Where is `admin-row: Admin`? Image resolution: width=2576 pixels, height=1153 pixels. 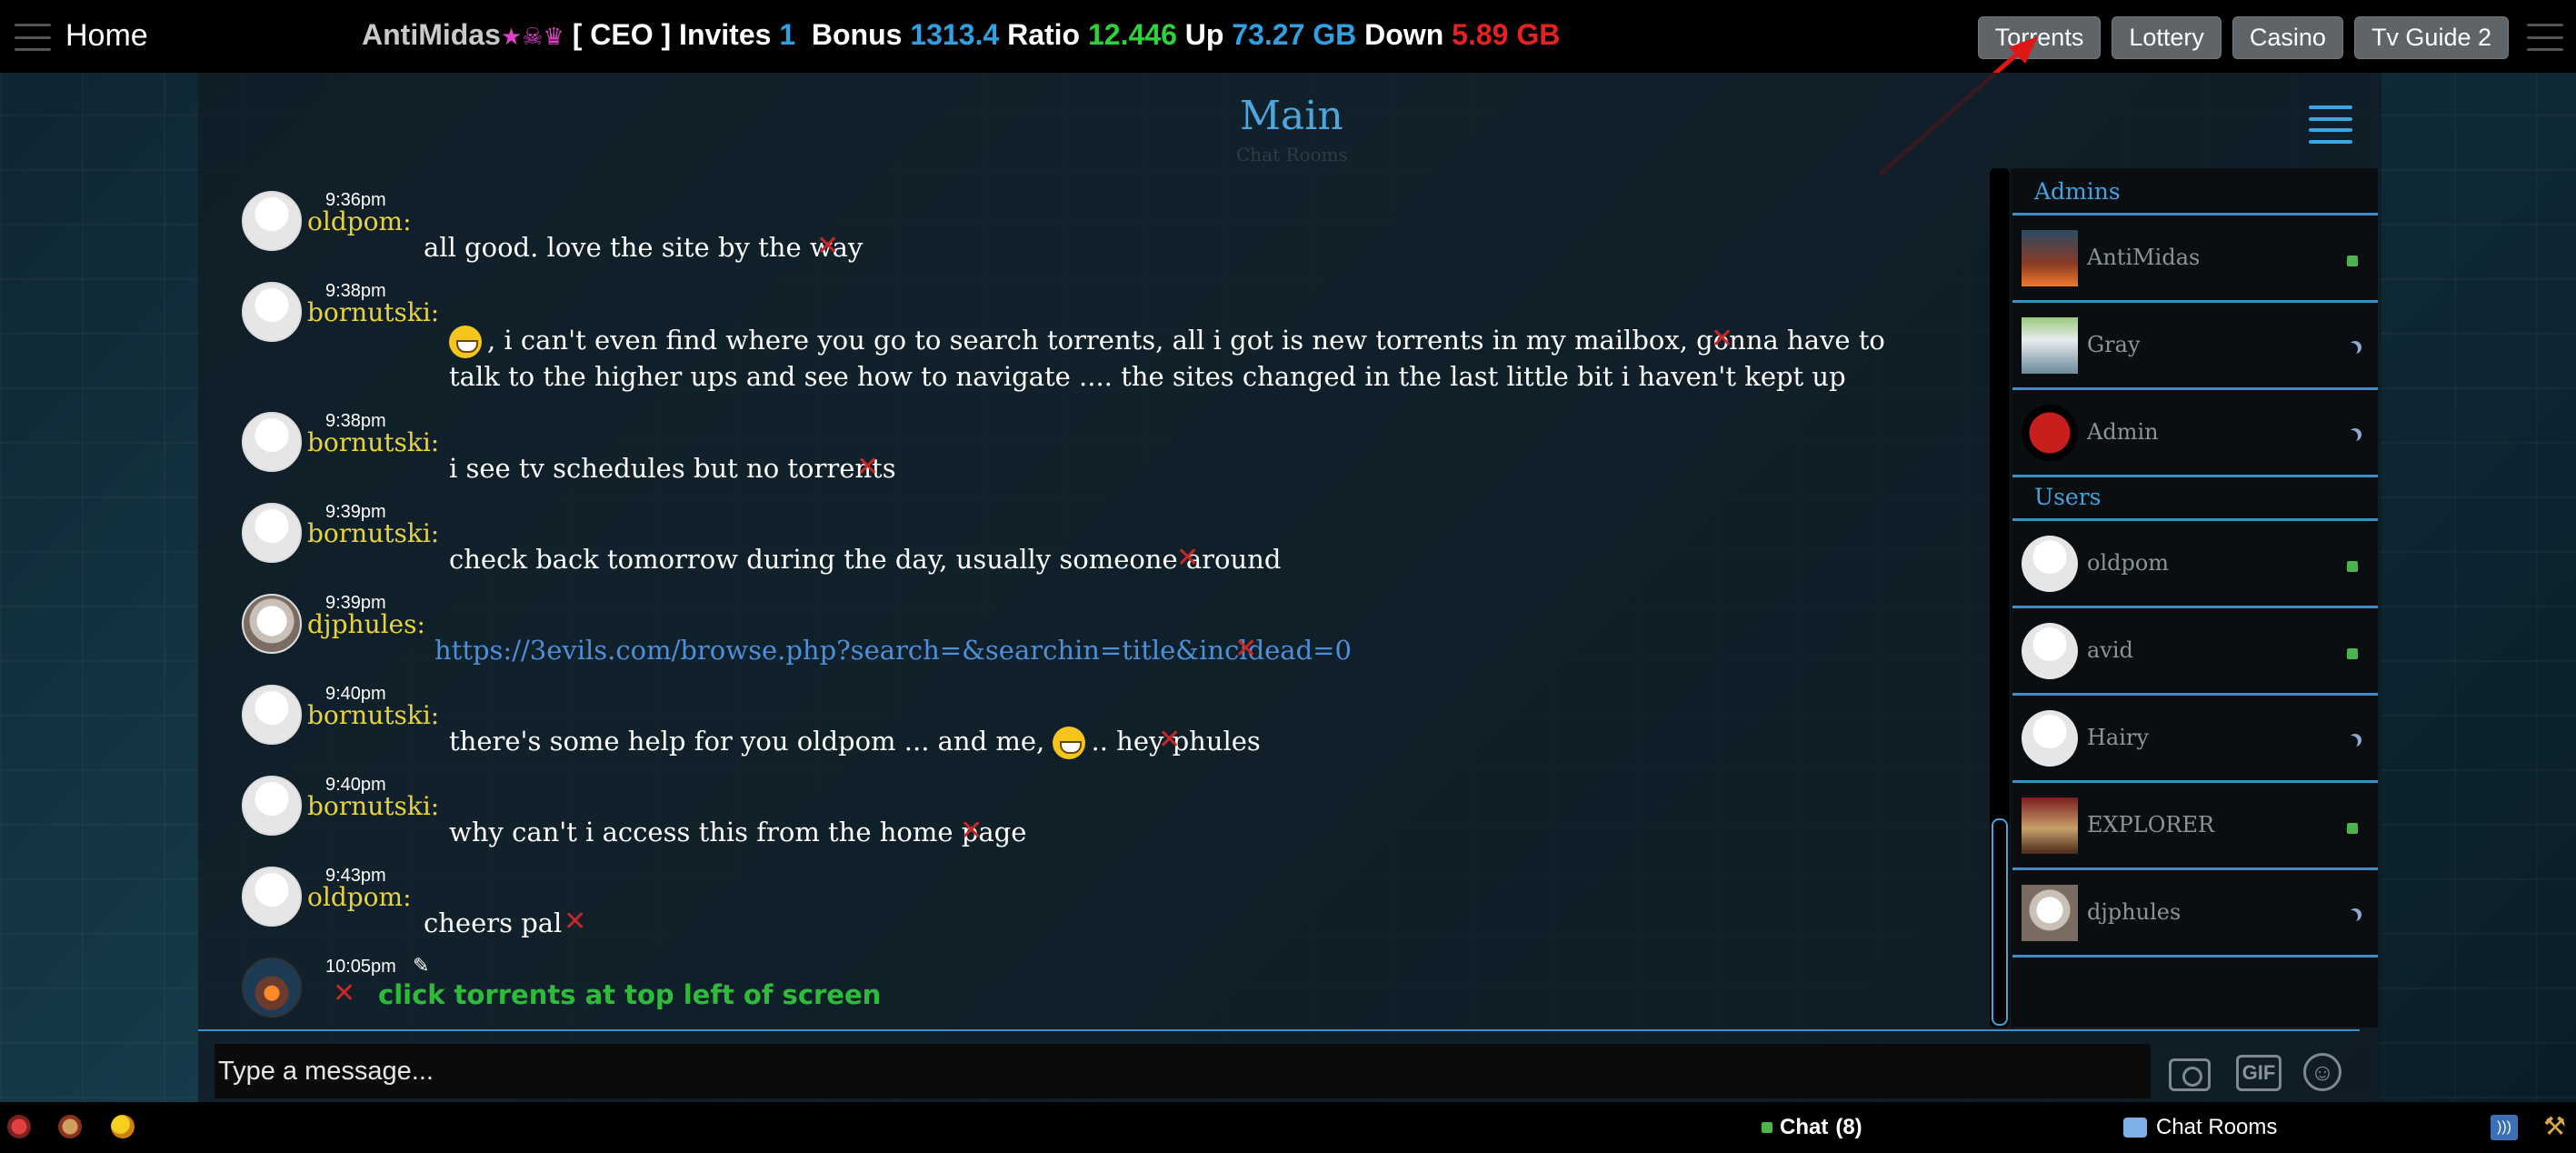
admin-row: Admin is located at coordinates (2195, 433).